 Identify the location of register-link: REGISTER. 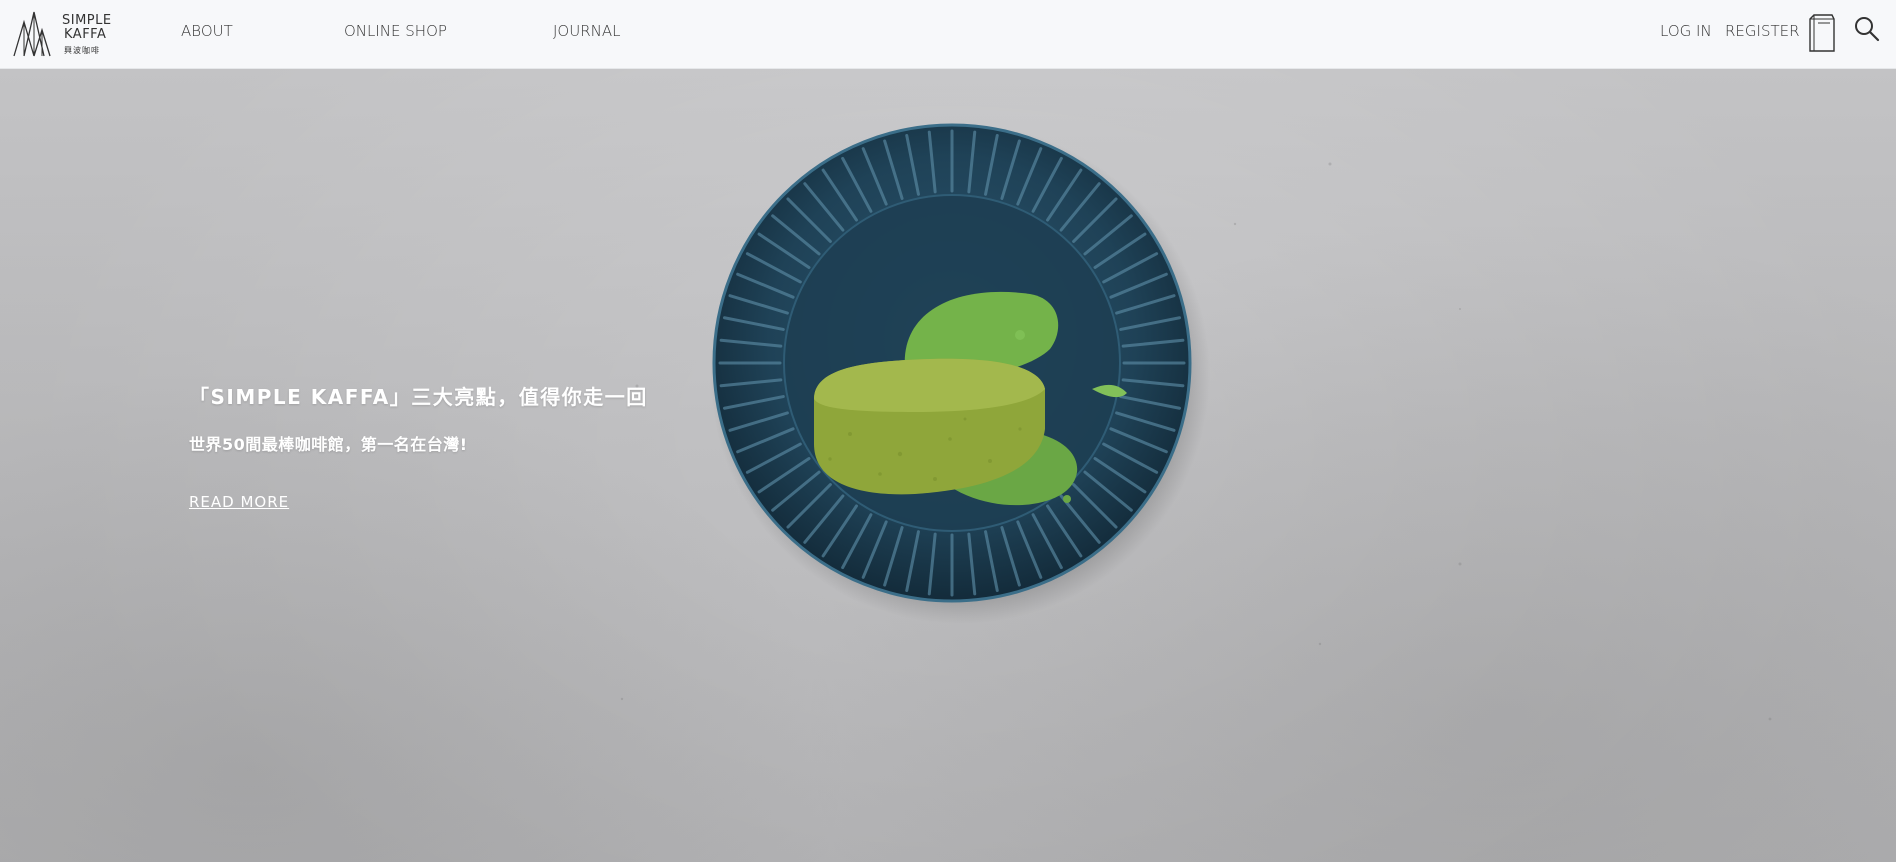
(1762, 31).